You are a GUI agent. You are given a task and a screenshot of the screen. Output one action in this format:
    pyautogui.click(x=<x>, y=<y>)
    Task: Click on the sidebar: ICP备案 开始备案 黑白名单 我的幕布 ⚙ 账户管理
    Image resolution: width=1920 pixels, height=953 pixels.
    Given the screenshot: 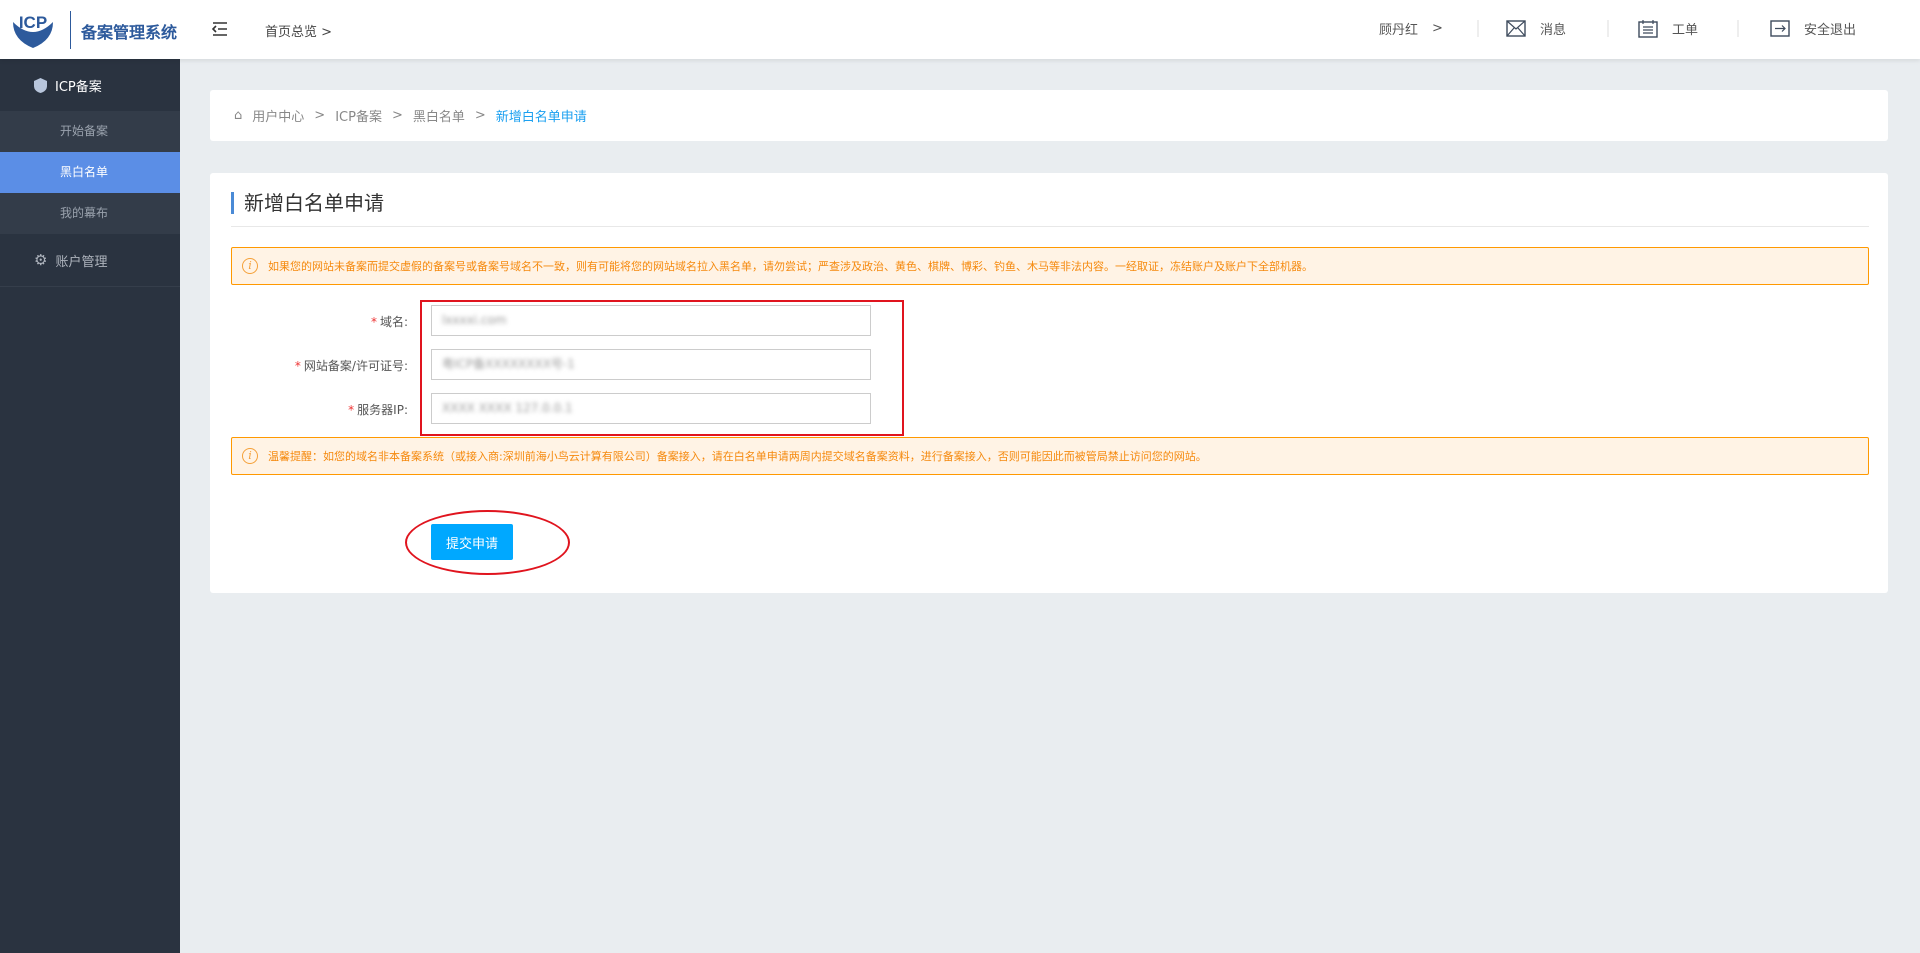 What is the action you would take?
    pyautogui.click(x=90, y=506)
    